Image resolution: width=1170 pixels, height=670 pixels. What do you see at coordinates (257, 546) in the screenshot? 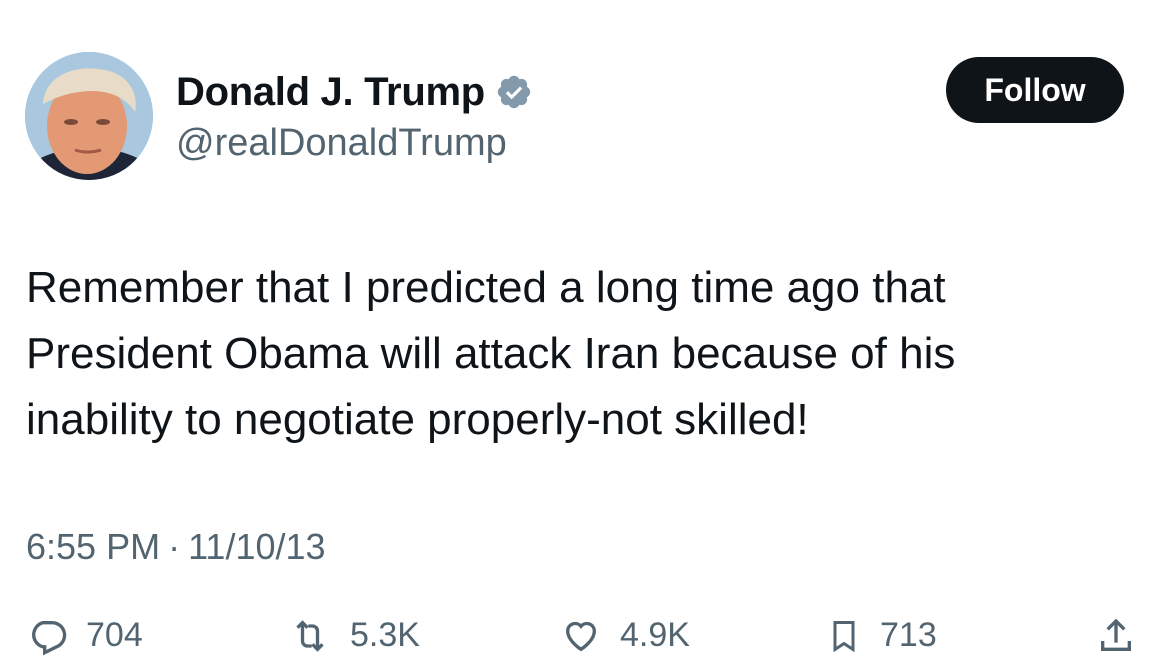
I see `tweet-date: 11/10/13` at bounding box center [257, 546].